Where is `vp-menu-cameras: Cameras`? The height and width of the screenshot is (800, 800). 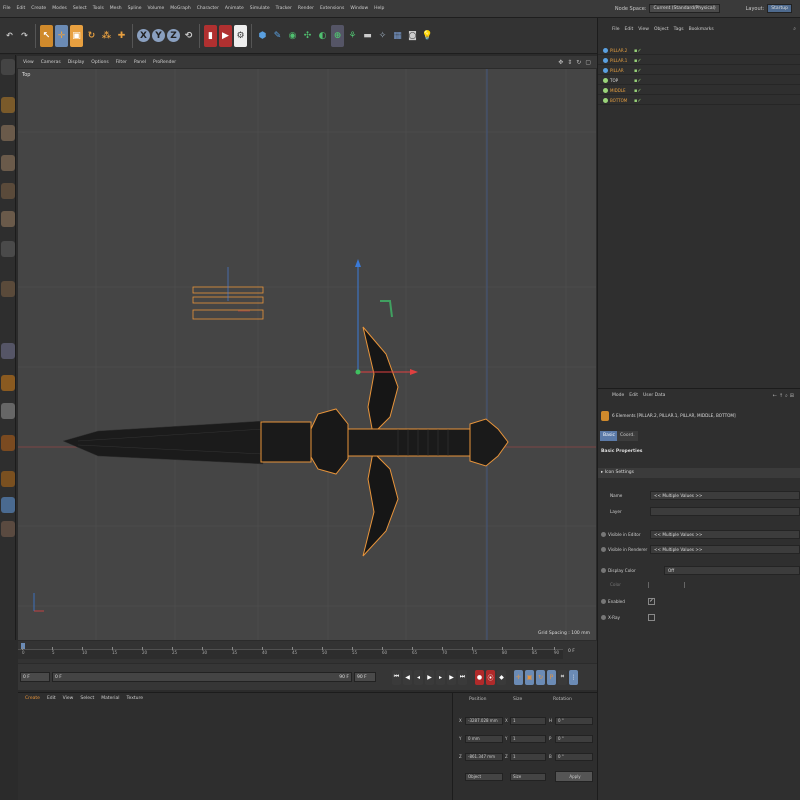
vp-menu-cameras: Cameras is located at coordinates (51, 62).